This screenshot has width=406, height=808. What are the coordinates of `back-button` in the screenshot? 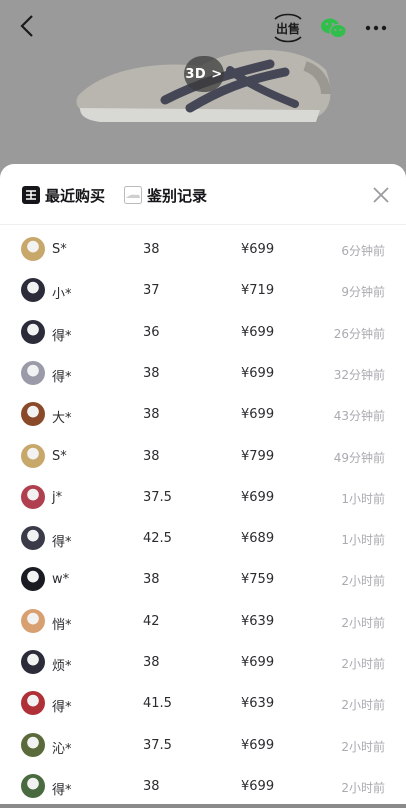 It's located at (28, 28).